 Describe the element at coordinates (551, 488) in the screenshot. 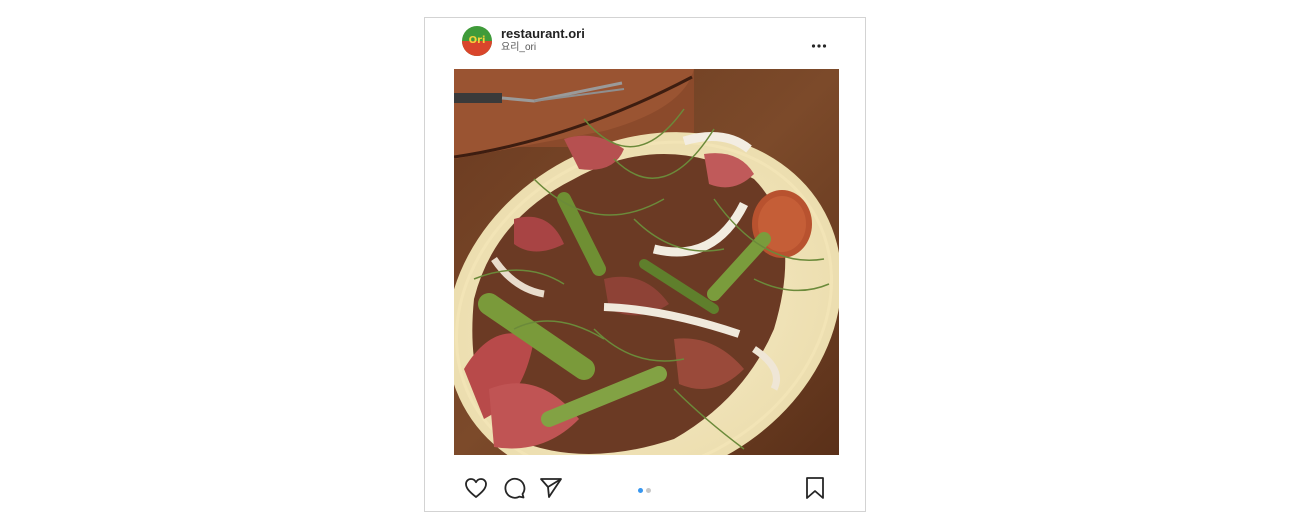

I see `send-icon` at that location.